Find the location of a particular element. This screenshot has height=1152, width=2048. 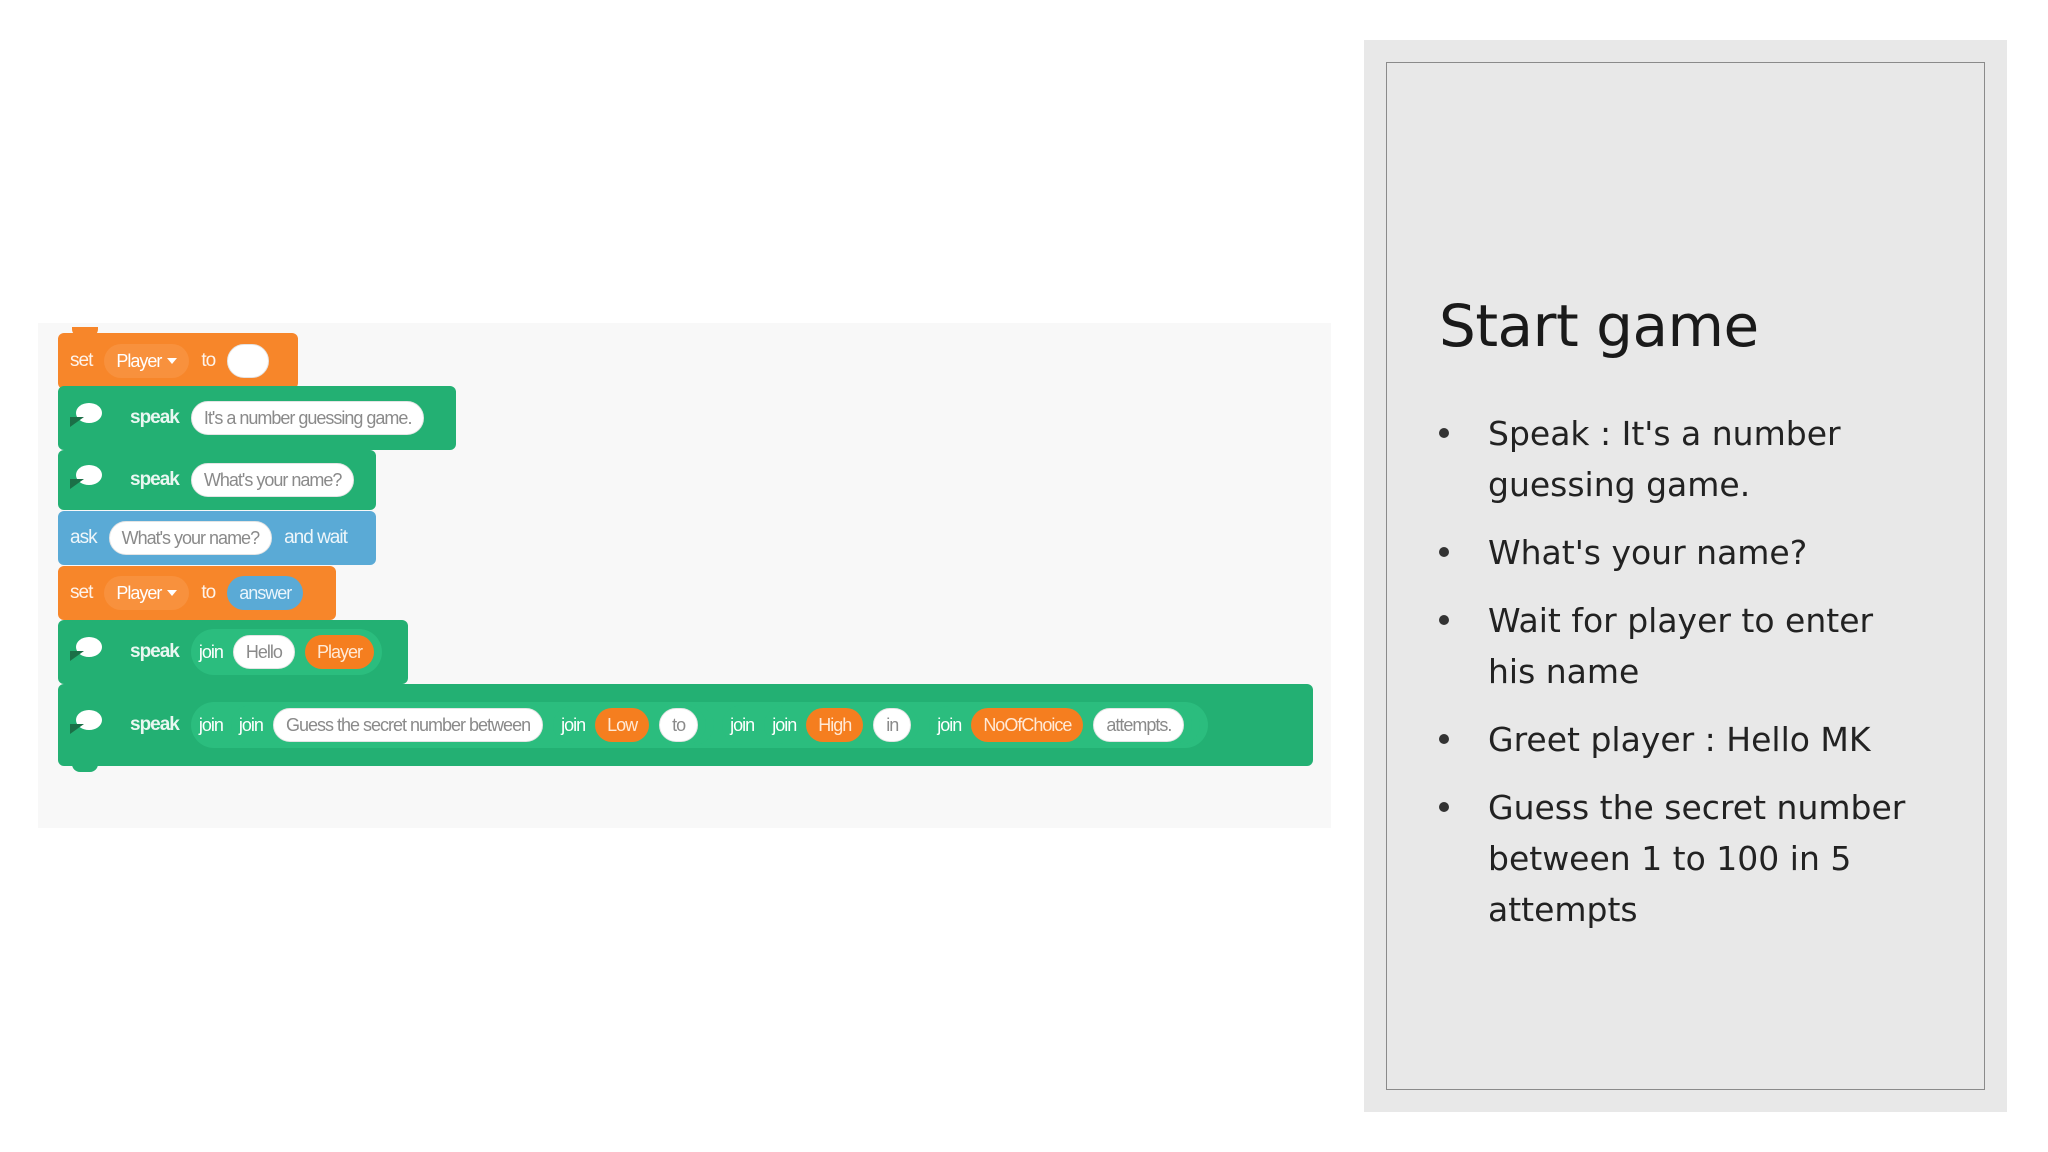

high-variable-reporter: High is located at coordinates (835, 725).